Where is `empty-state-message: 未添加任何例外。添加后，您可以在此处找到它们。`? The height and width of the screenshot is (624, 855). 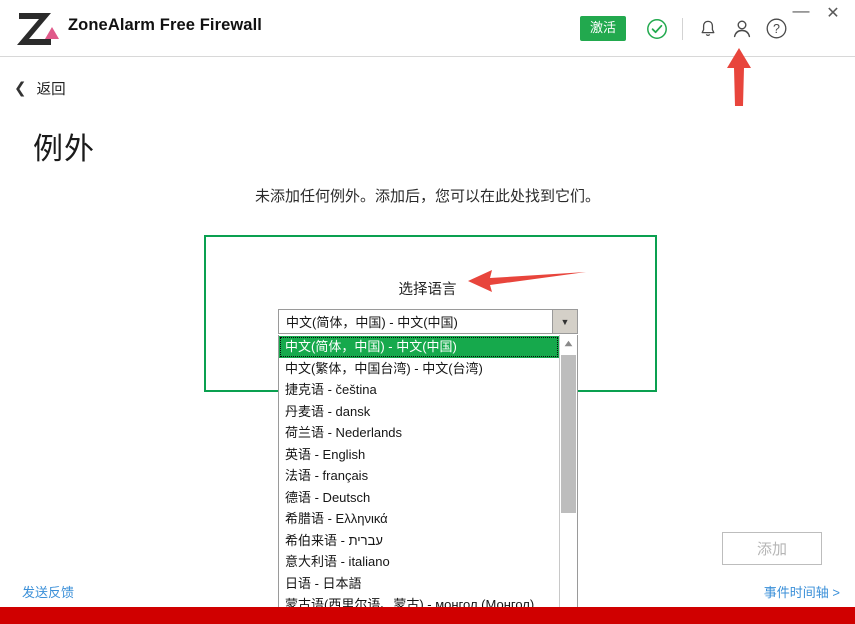
empty-state-message: 未添加任何例外。添加后，您可以在此处找到它们。 is located at coordinates (427, 196).